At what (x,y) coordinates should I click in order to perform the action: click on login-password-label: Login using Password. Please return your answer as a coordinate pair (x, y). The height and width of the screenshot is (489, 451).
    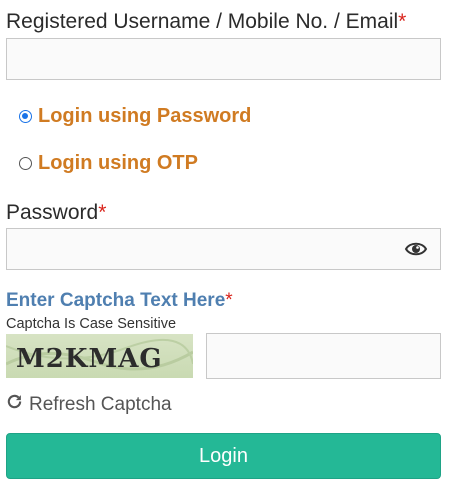
    Looking at the image, I should click on (145, 116).